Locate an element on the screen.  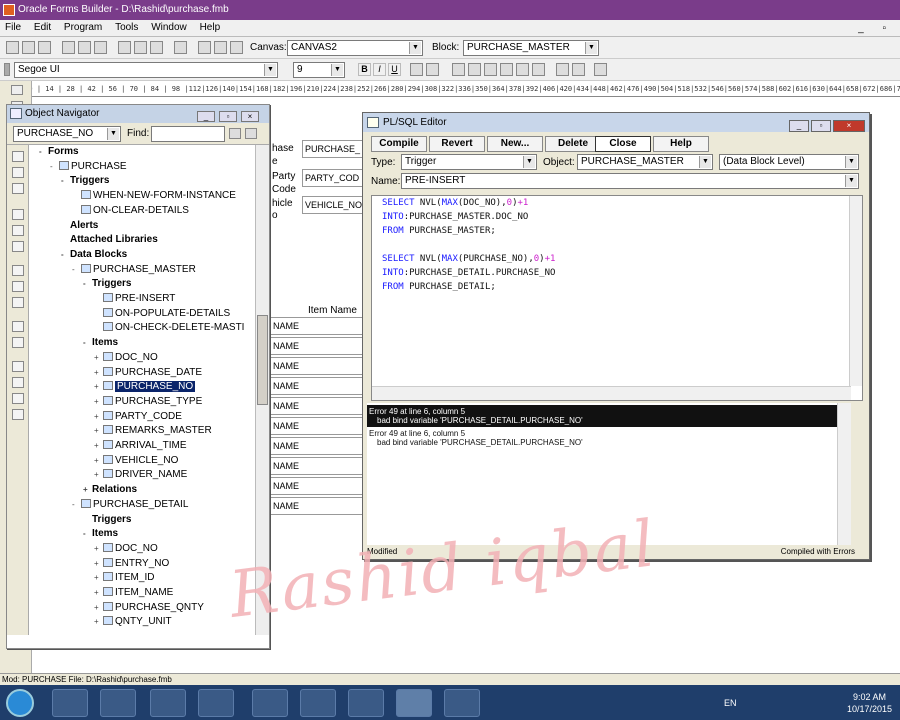
copy-icon is located at coordinates (140, 47).